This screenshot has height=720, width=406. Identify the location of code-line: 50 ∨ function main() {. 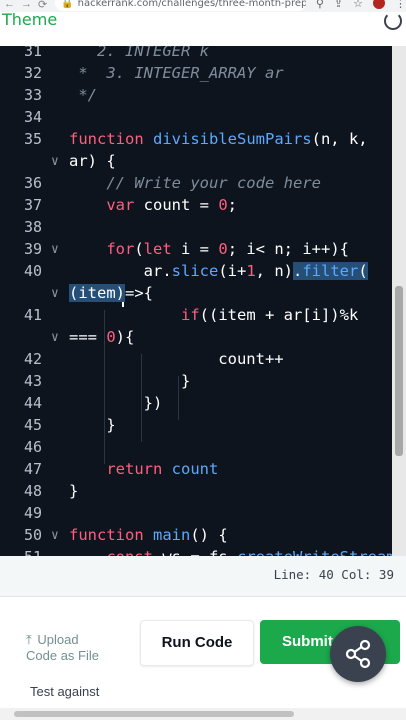
(196, 535).